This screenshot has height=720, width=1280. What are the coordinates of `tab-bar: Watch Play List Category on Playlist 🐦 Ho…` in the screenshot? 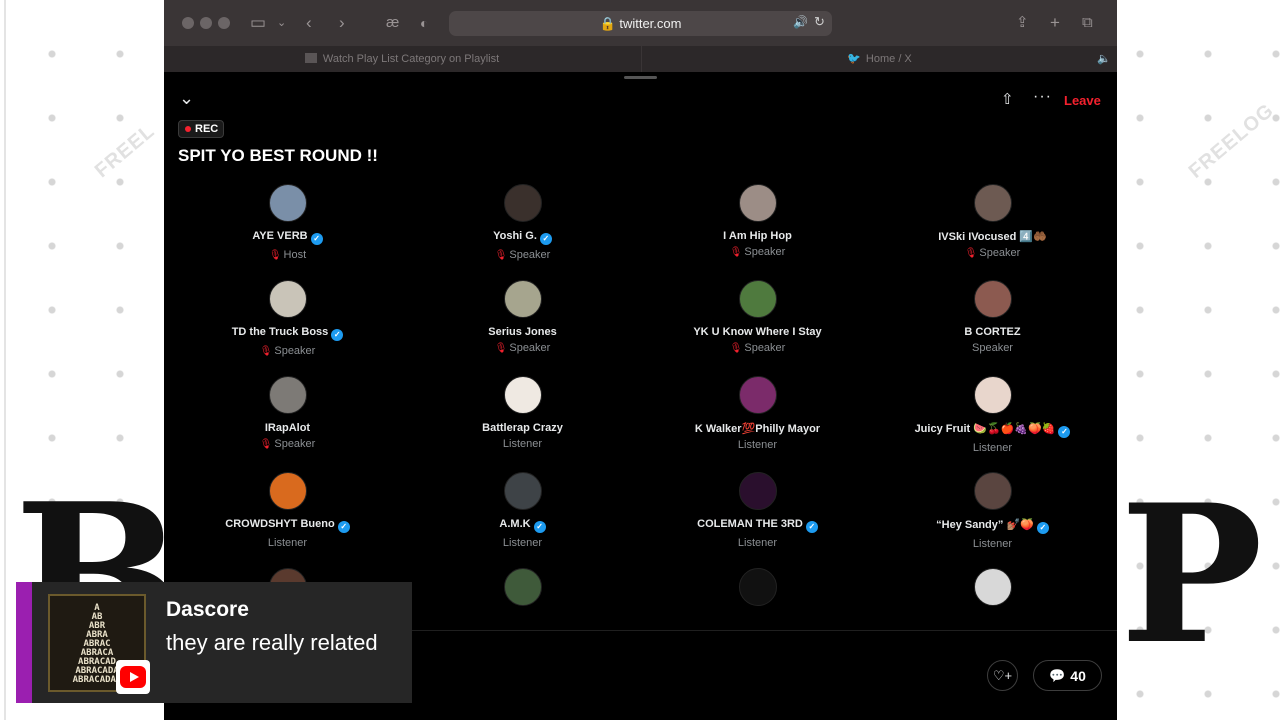 It's located at (640, 59).